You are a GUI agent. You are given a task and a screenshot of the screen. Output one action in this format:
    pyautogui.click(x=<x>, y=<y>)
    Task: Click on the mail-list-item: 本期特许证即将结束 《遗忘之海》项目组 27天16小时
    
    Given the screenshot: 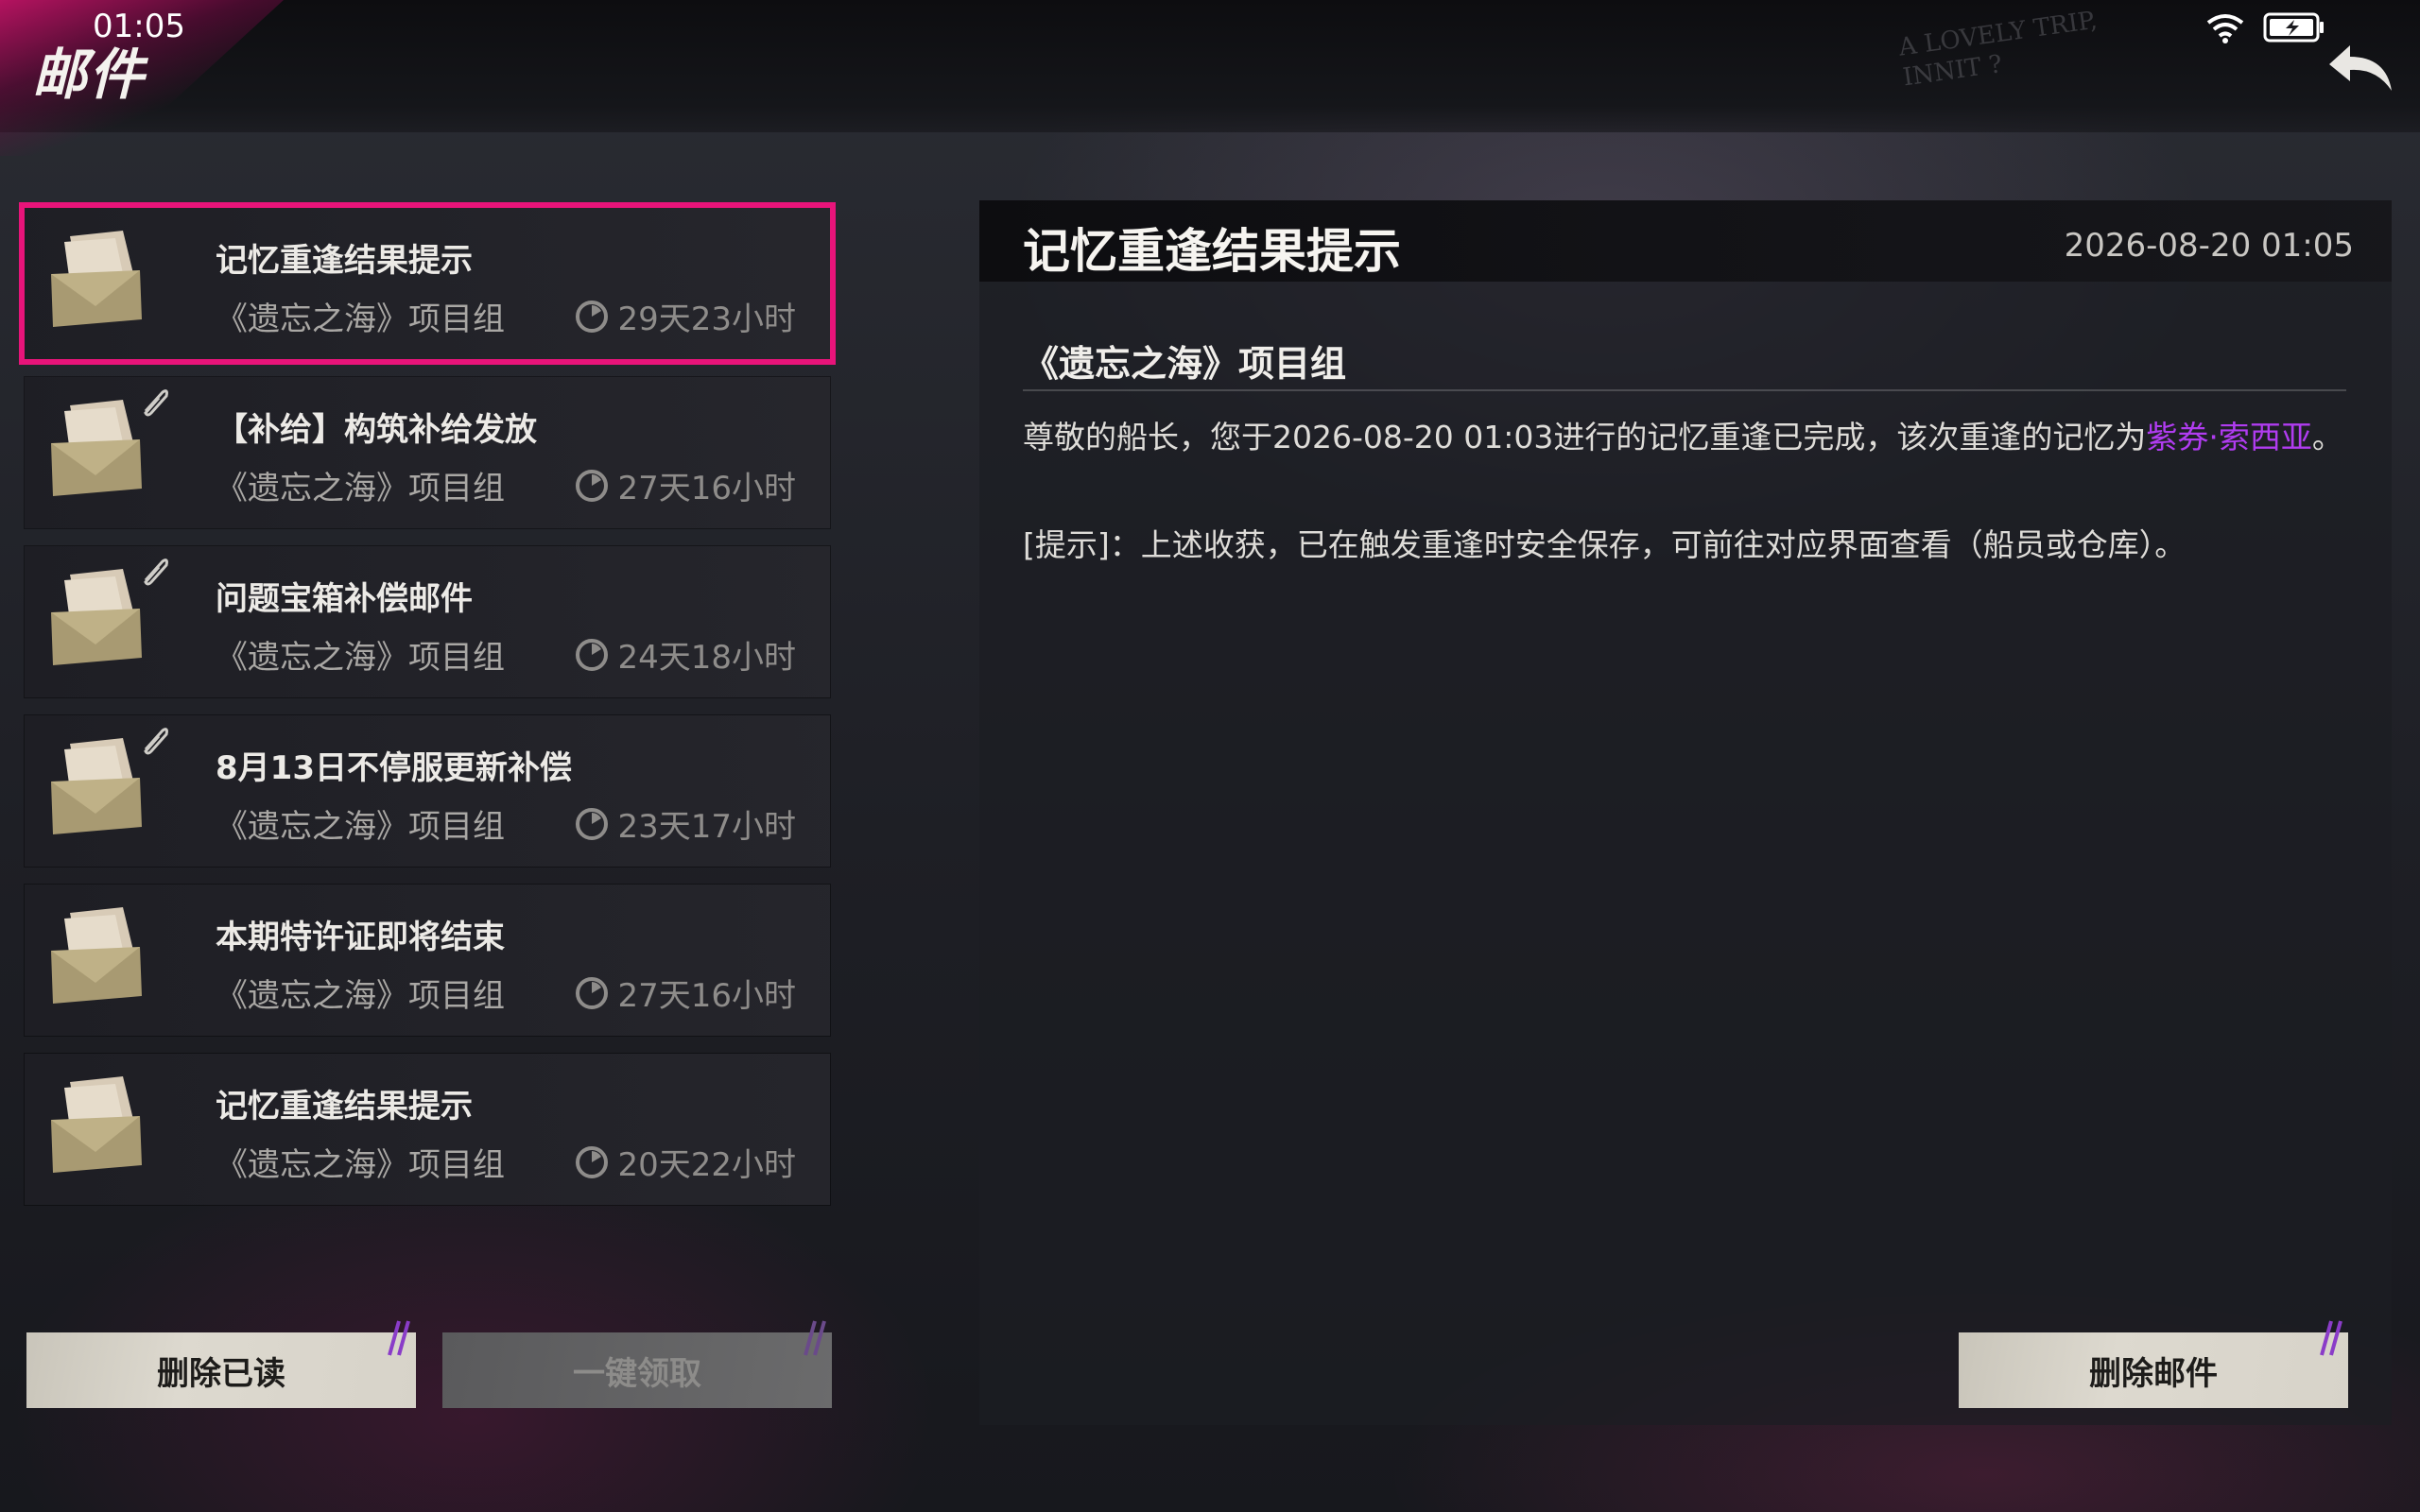 What is the action you would take?
    pyautogui.click(x=427, y=960)
    